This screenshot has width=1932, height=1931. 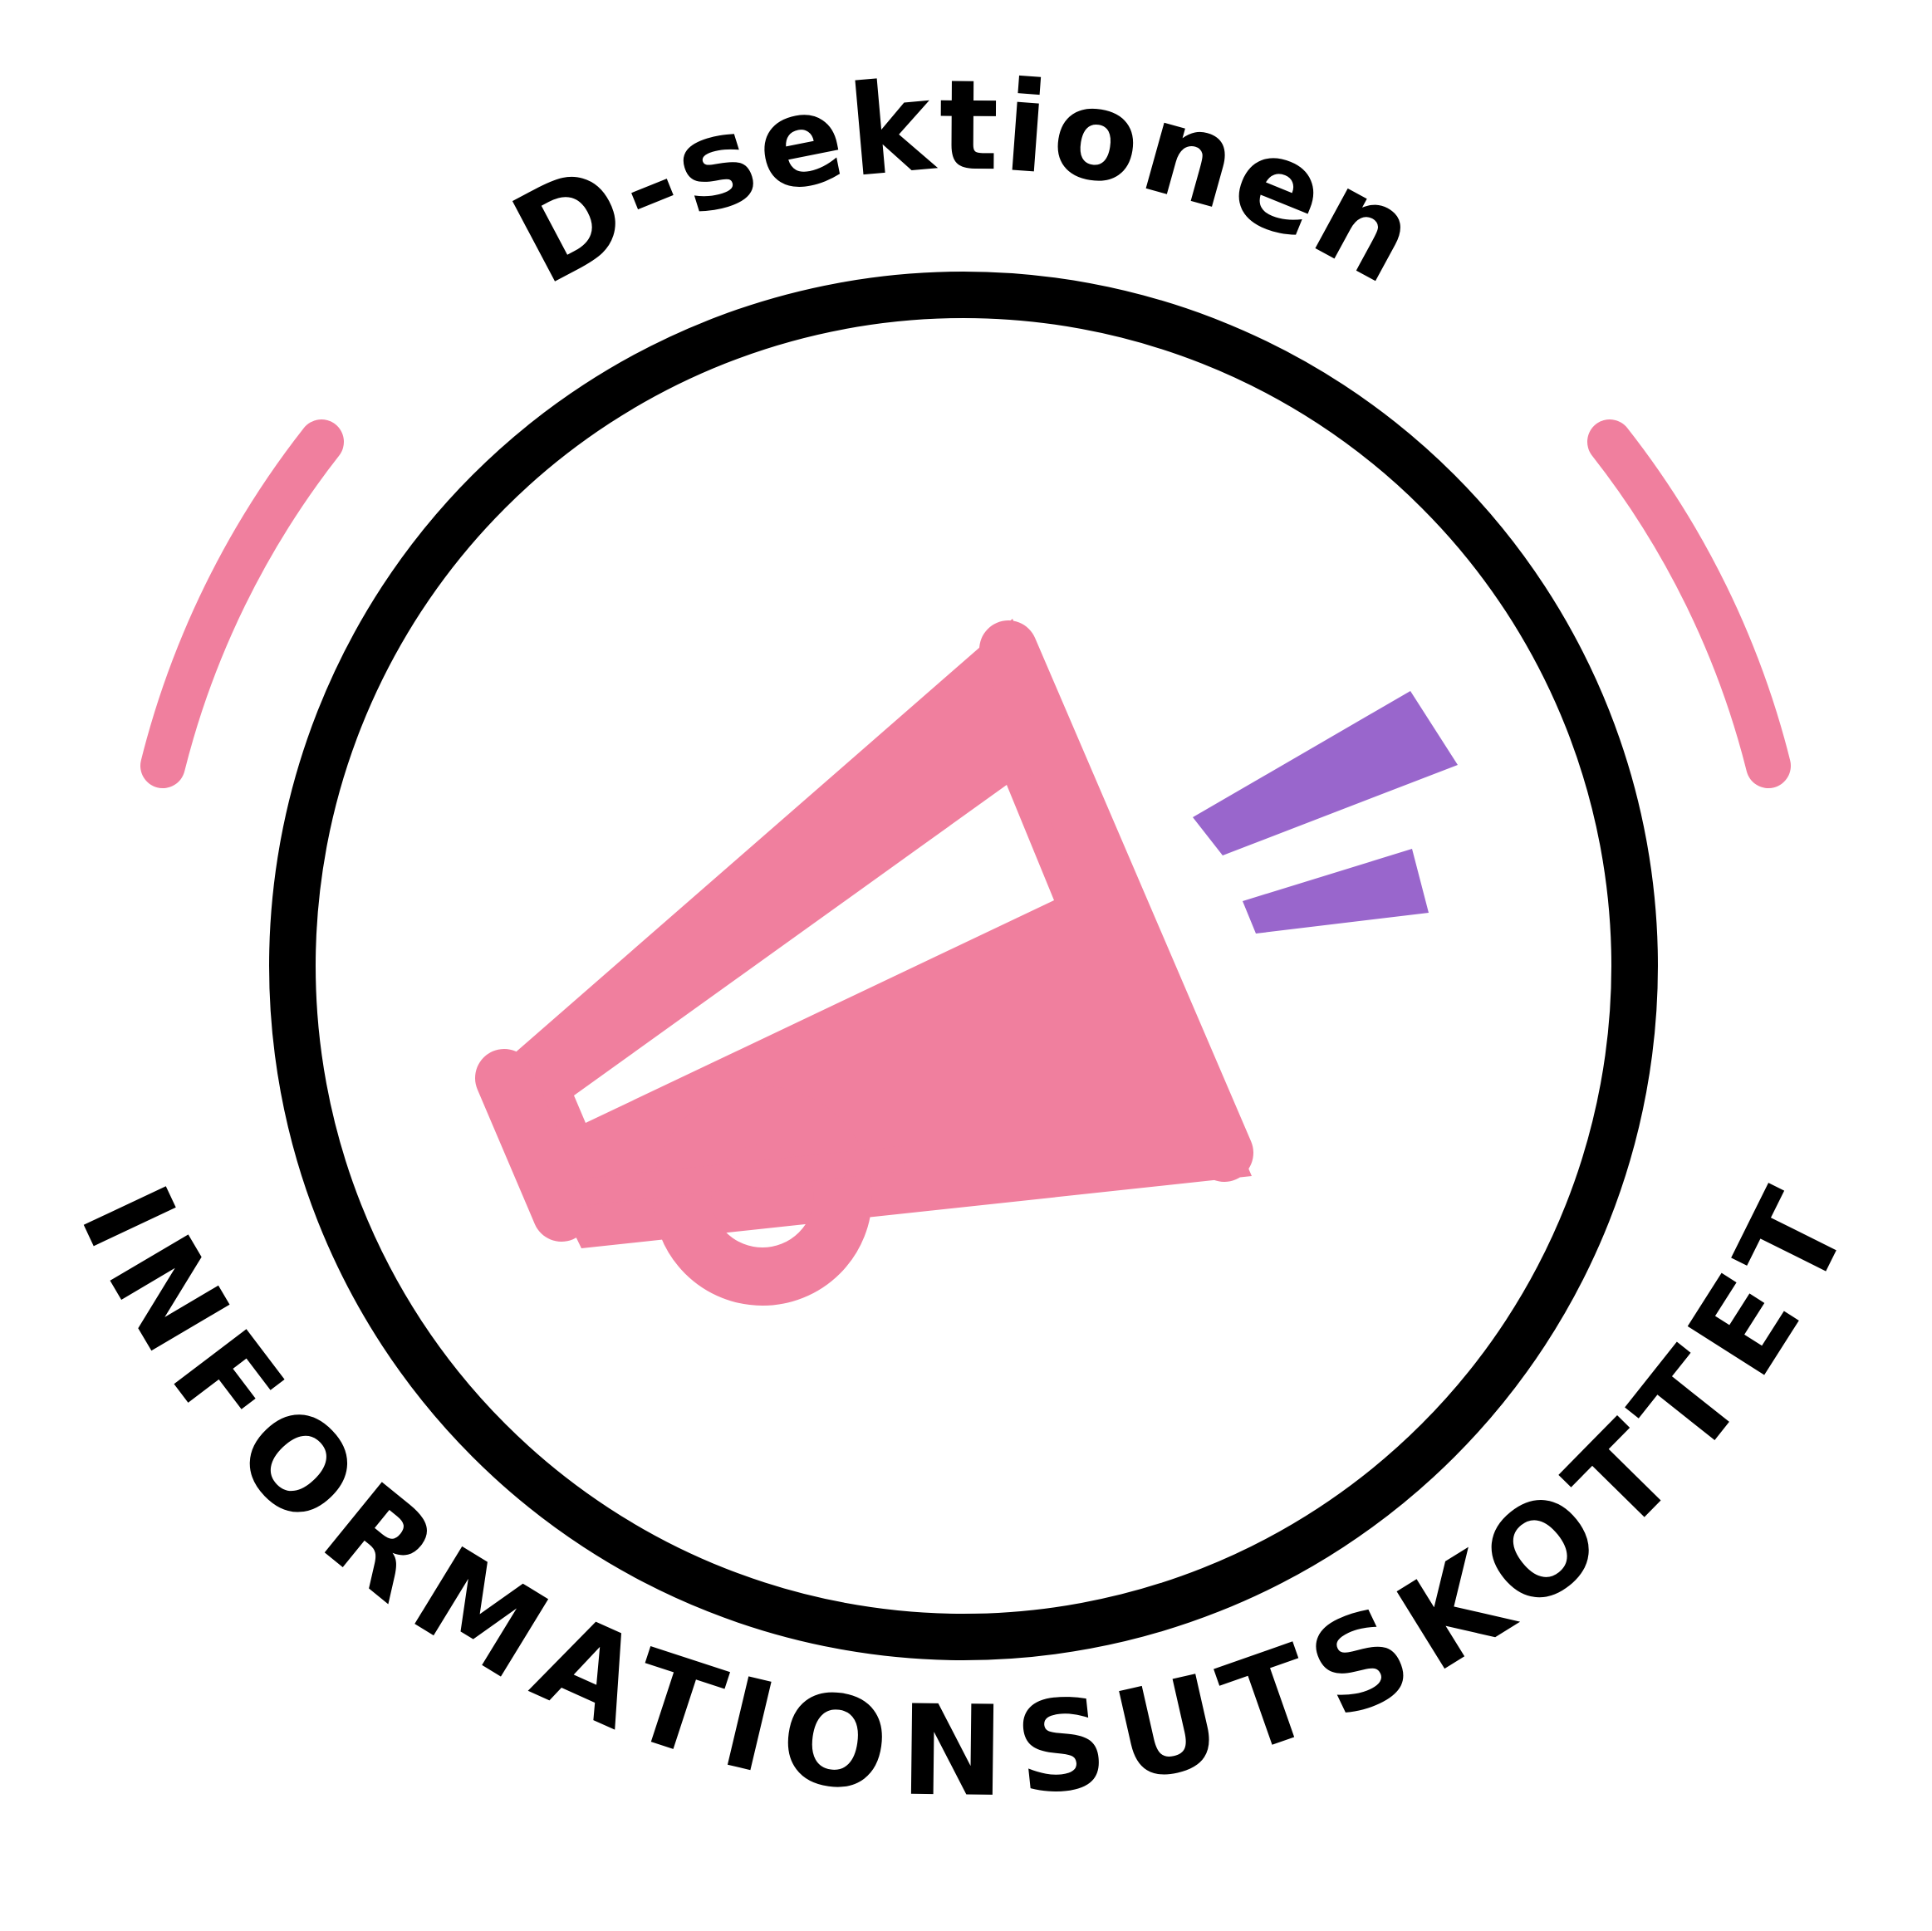 I want to click on right-accent-arc, so click(x=1689, y=603).